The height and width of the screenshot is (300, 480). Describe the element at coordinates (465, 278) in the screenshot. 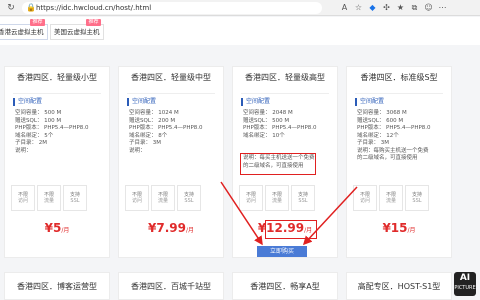

I see `watermark-main: AI` at that location.